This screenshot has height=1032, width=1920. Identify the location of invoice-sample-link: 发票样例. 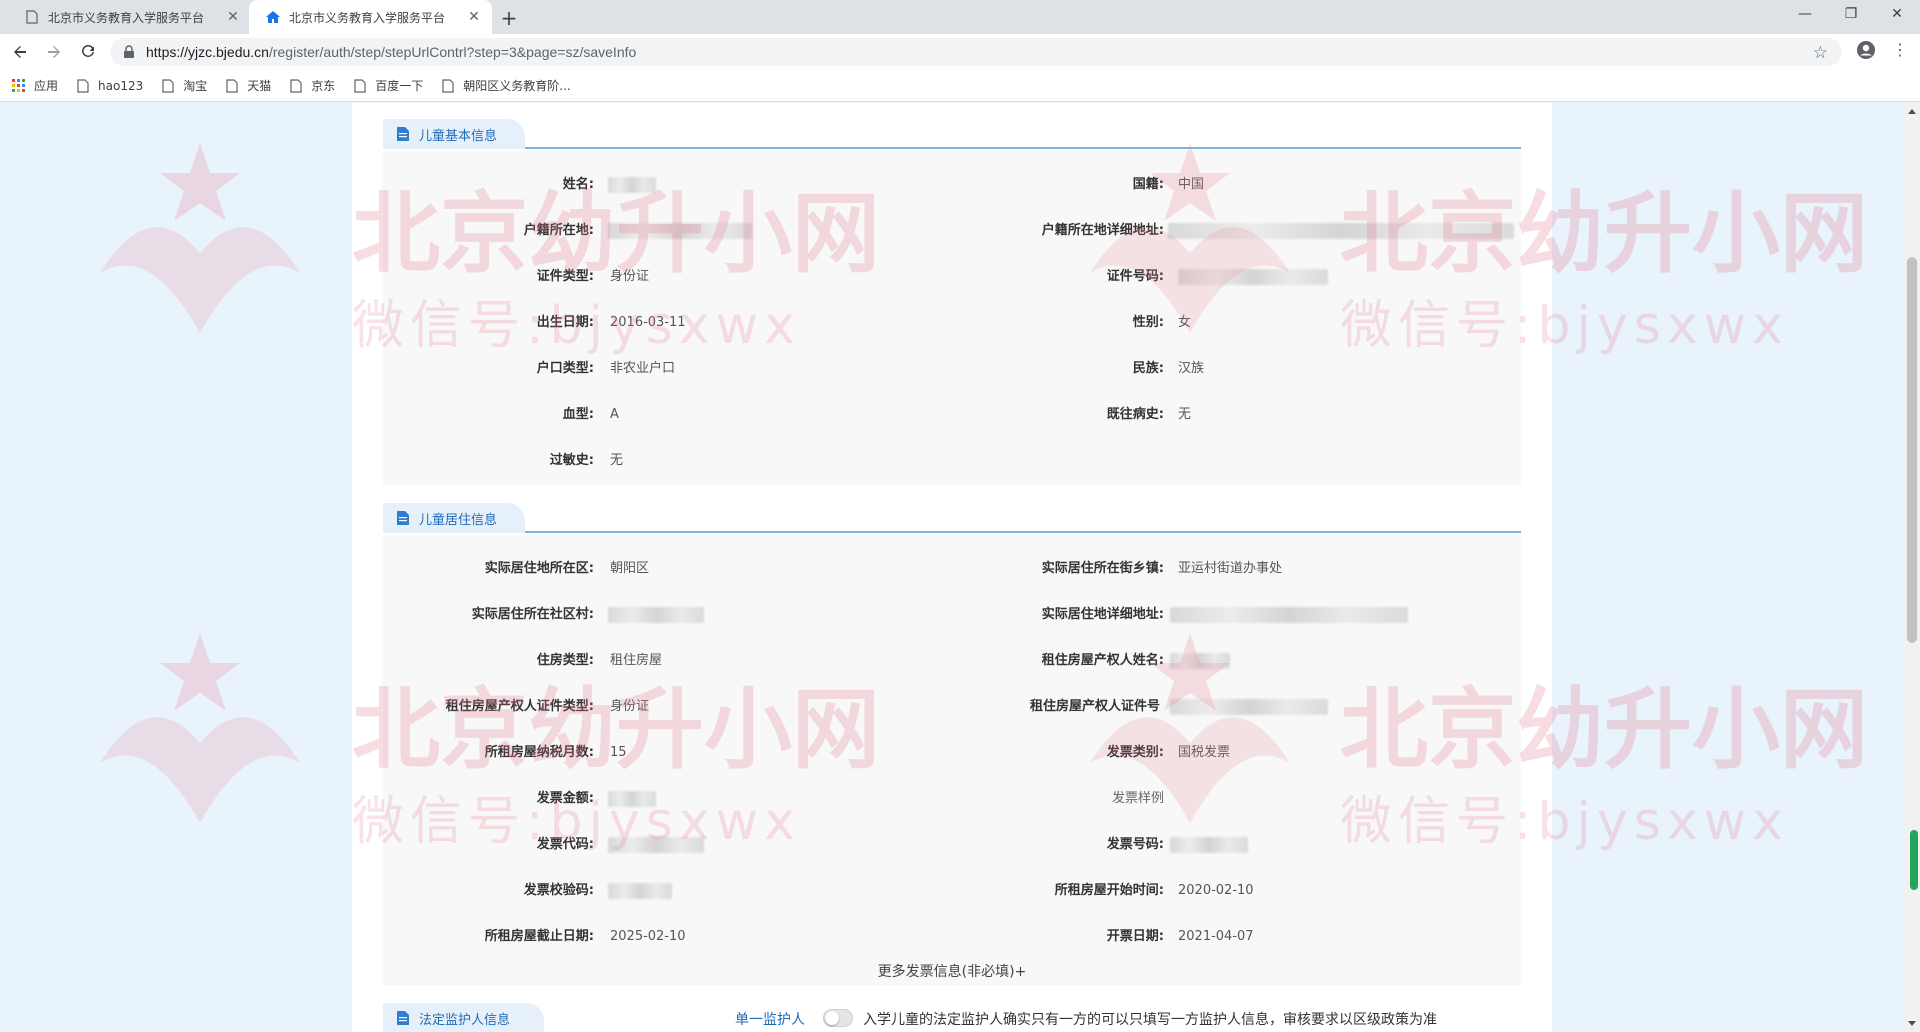
(1136, 799).